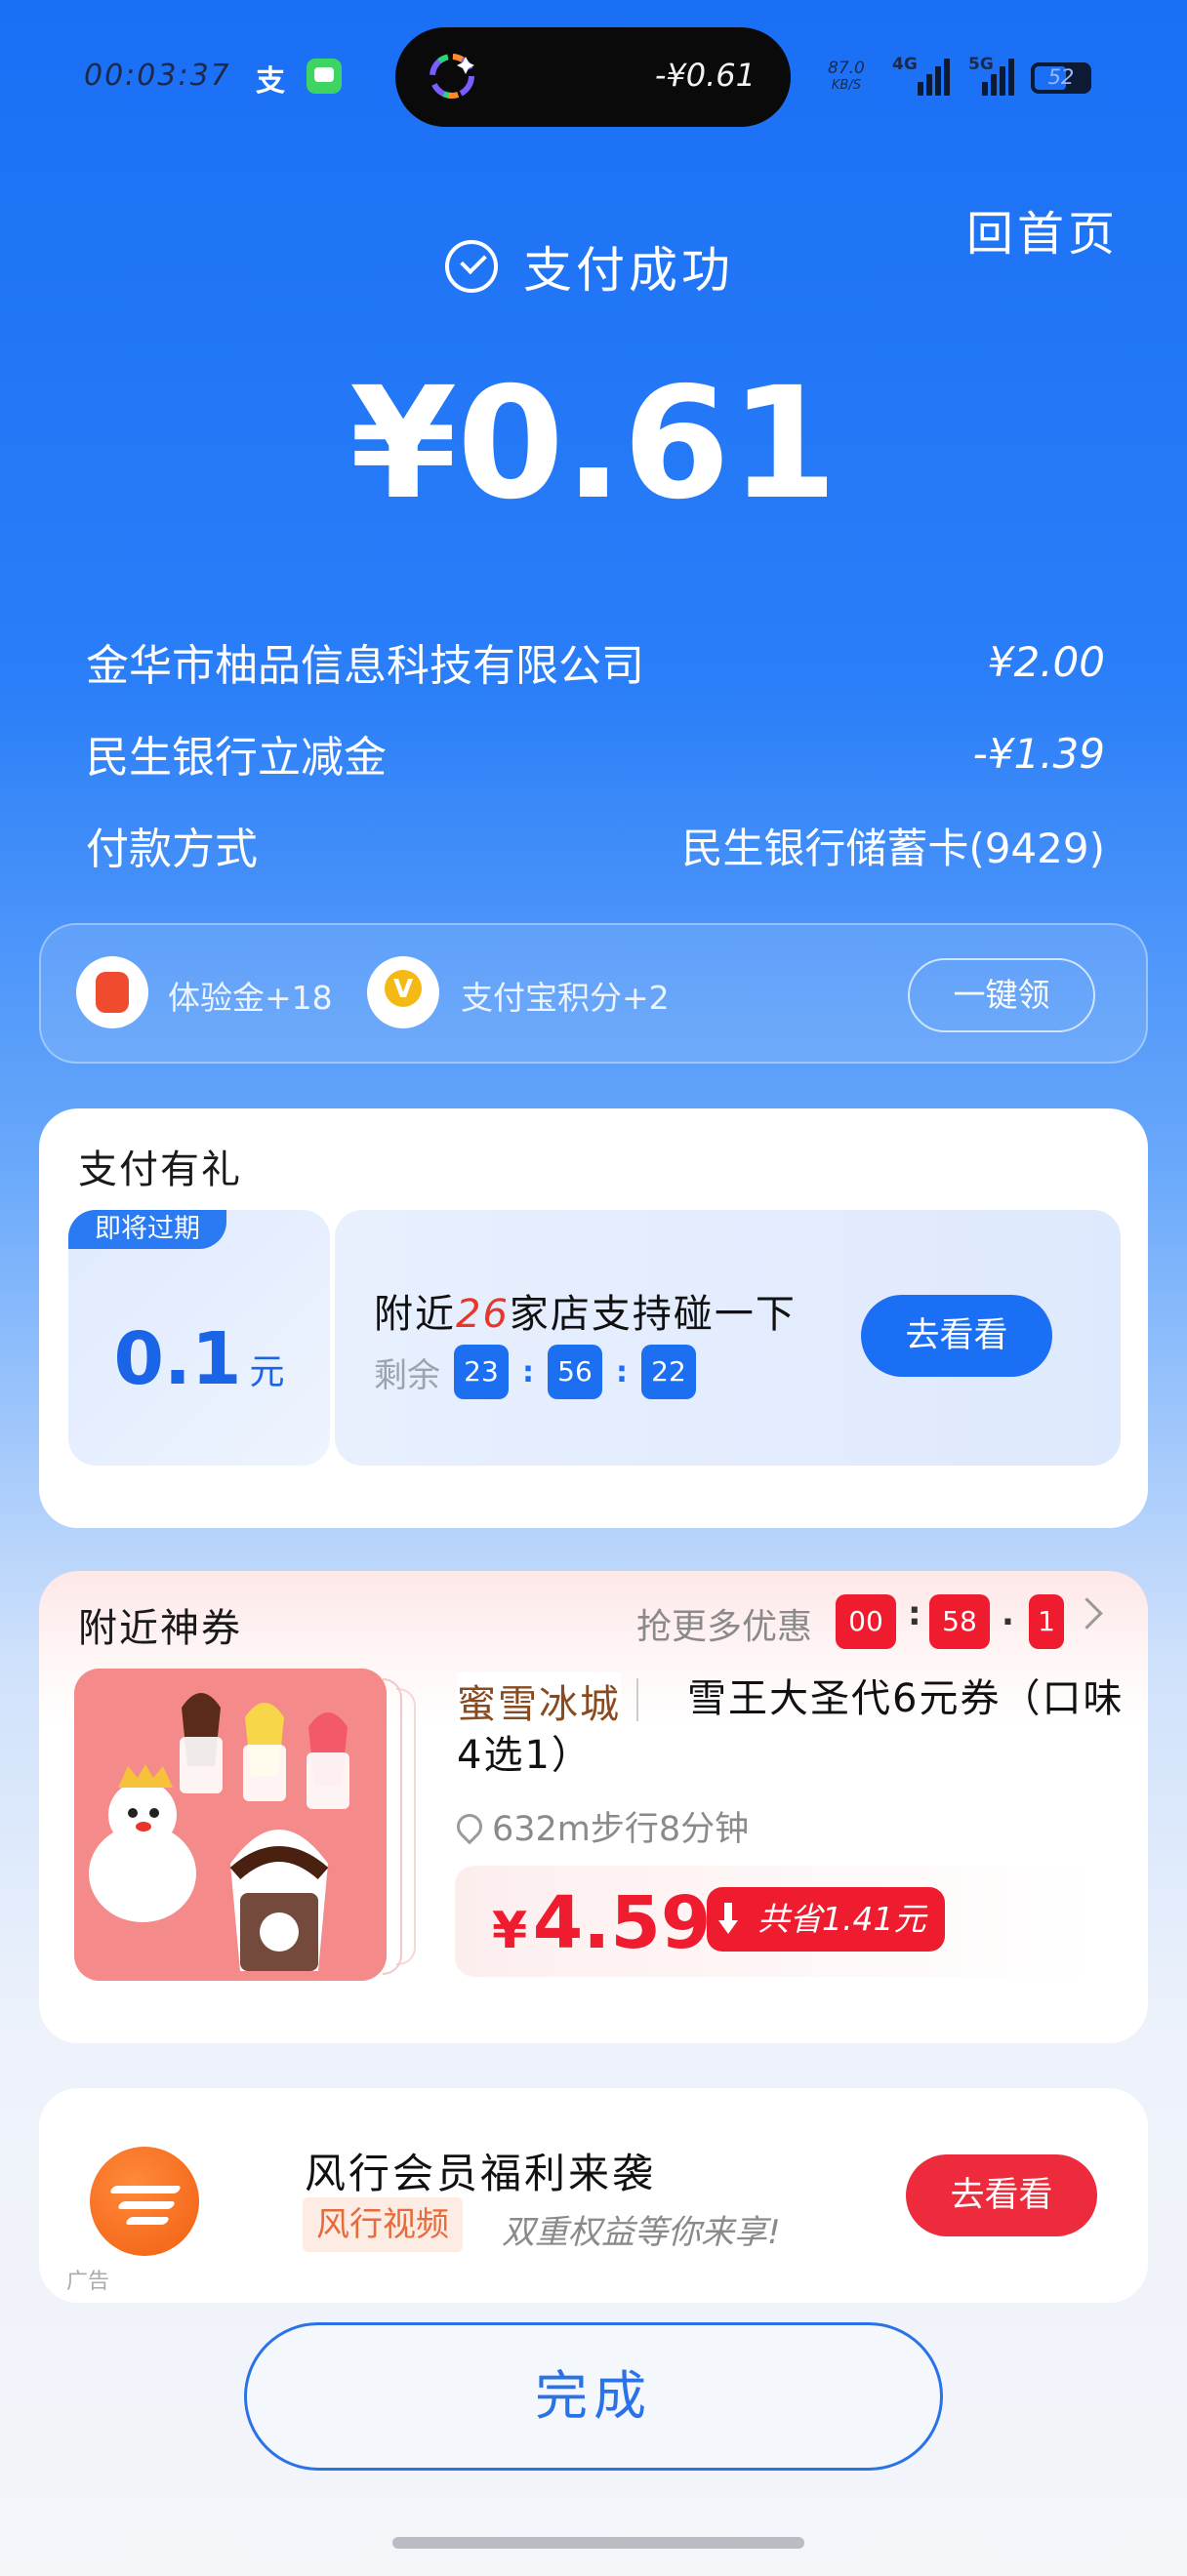 The image size is (1187, 2576). What do you see at coordinates (1042, 229) in the screenshot?
I see `back-home-link: 回首页` at bounding box center [1042, 229].